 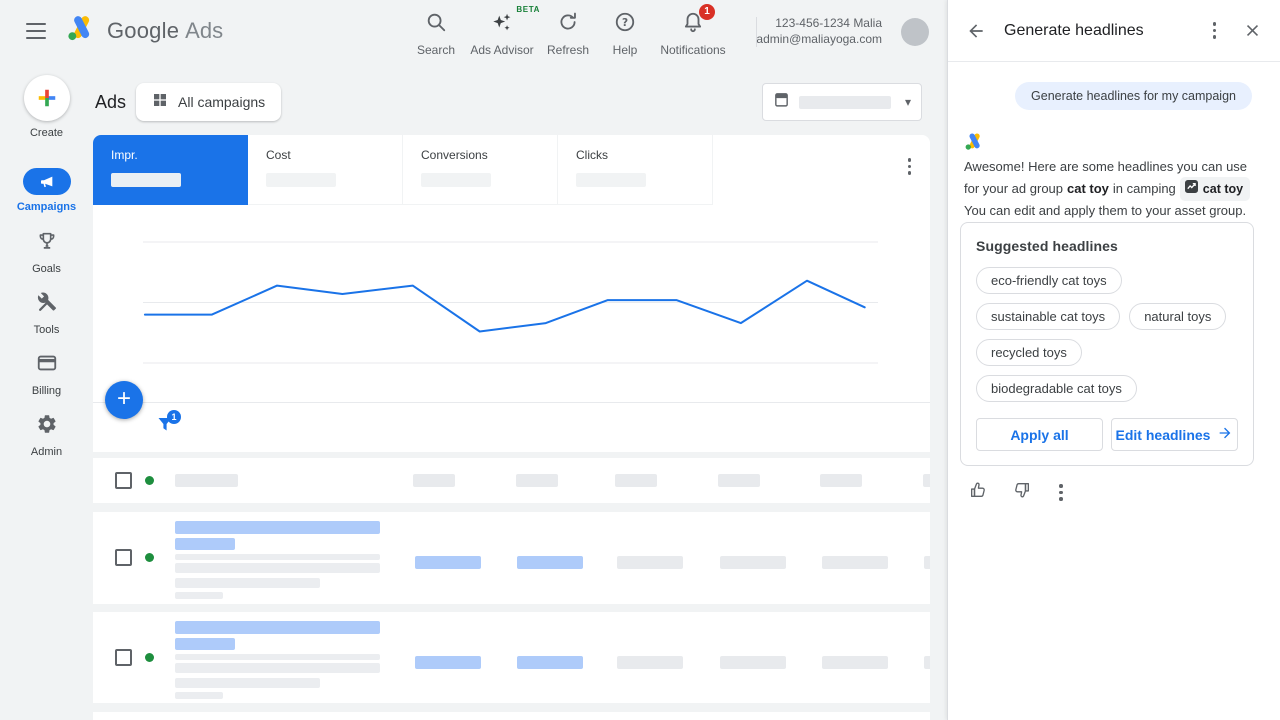 I want to click on account-info: 123-456-1234 Malia admin@maliayoga.com, so click(x=819, y=31).